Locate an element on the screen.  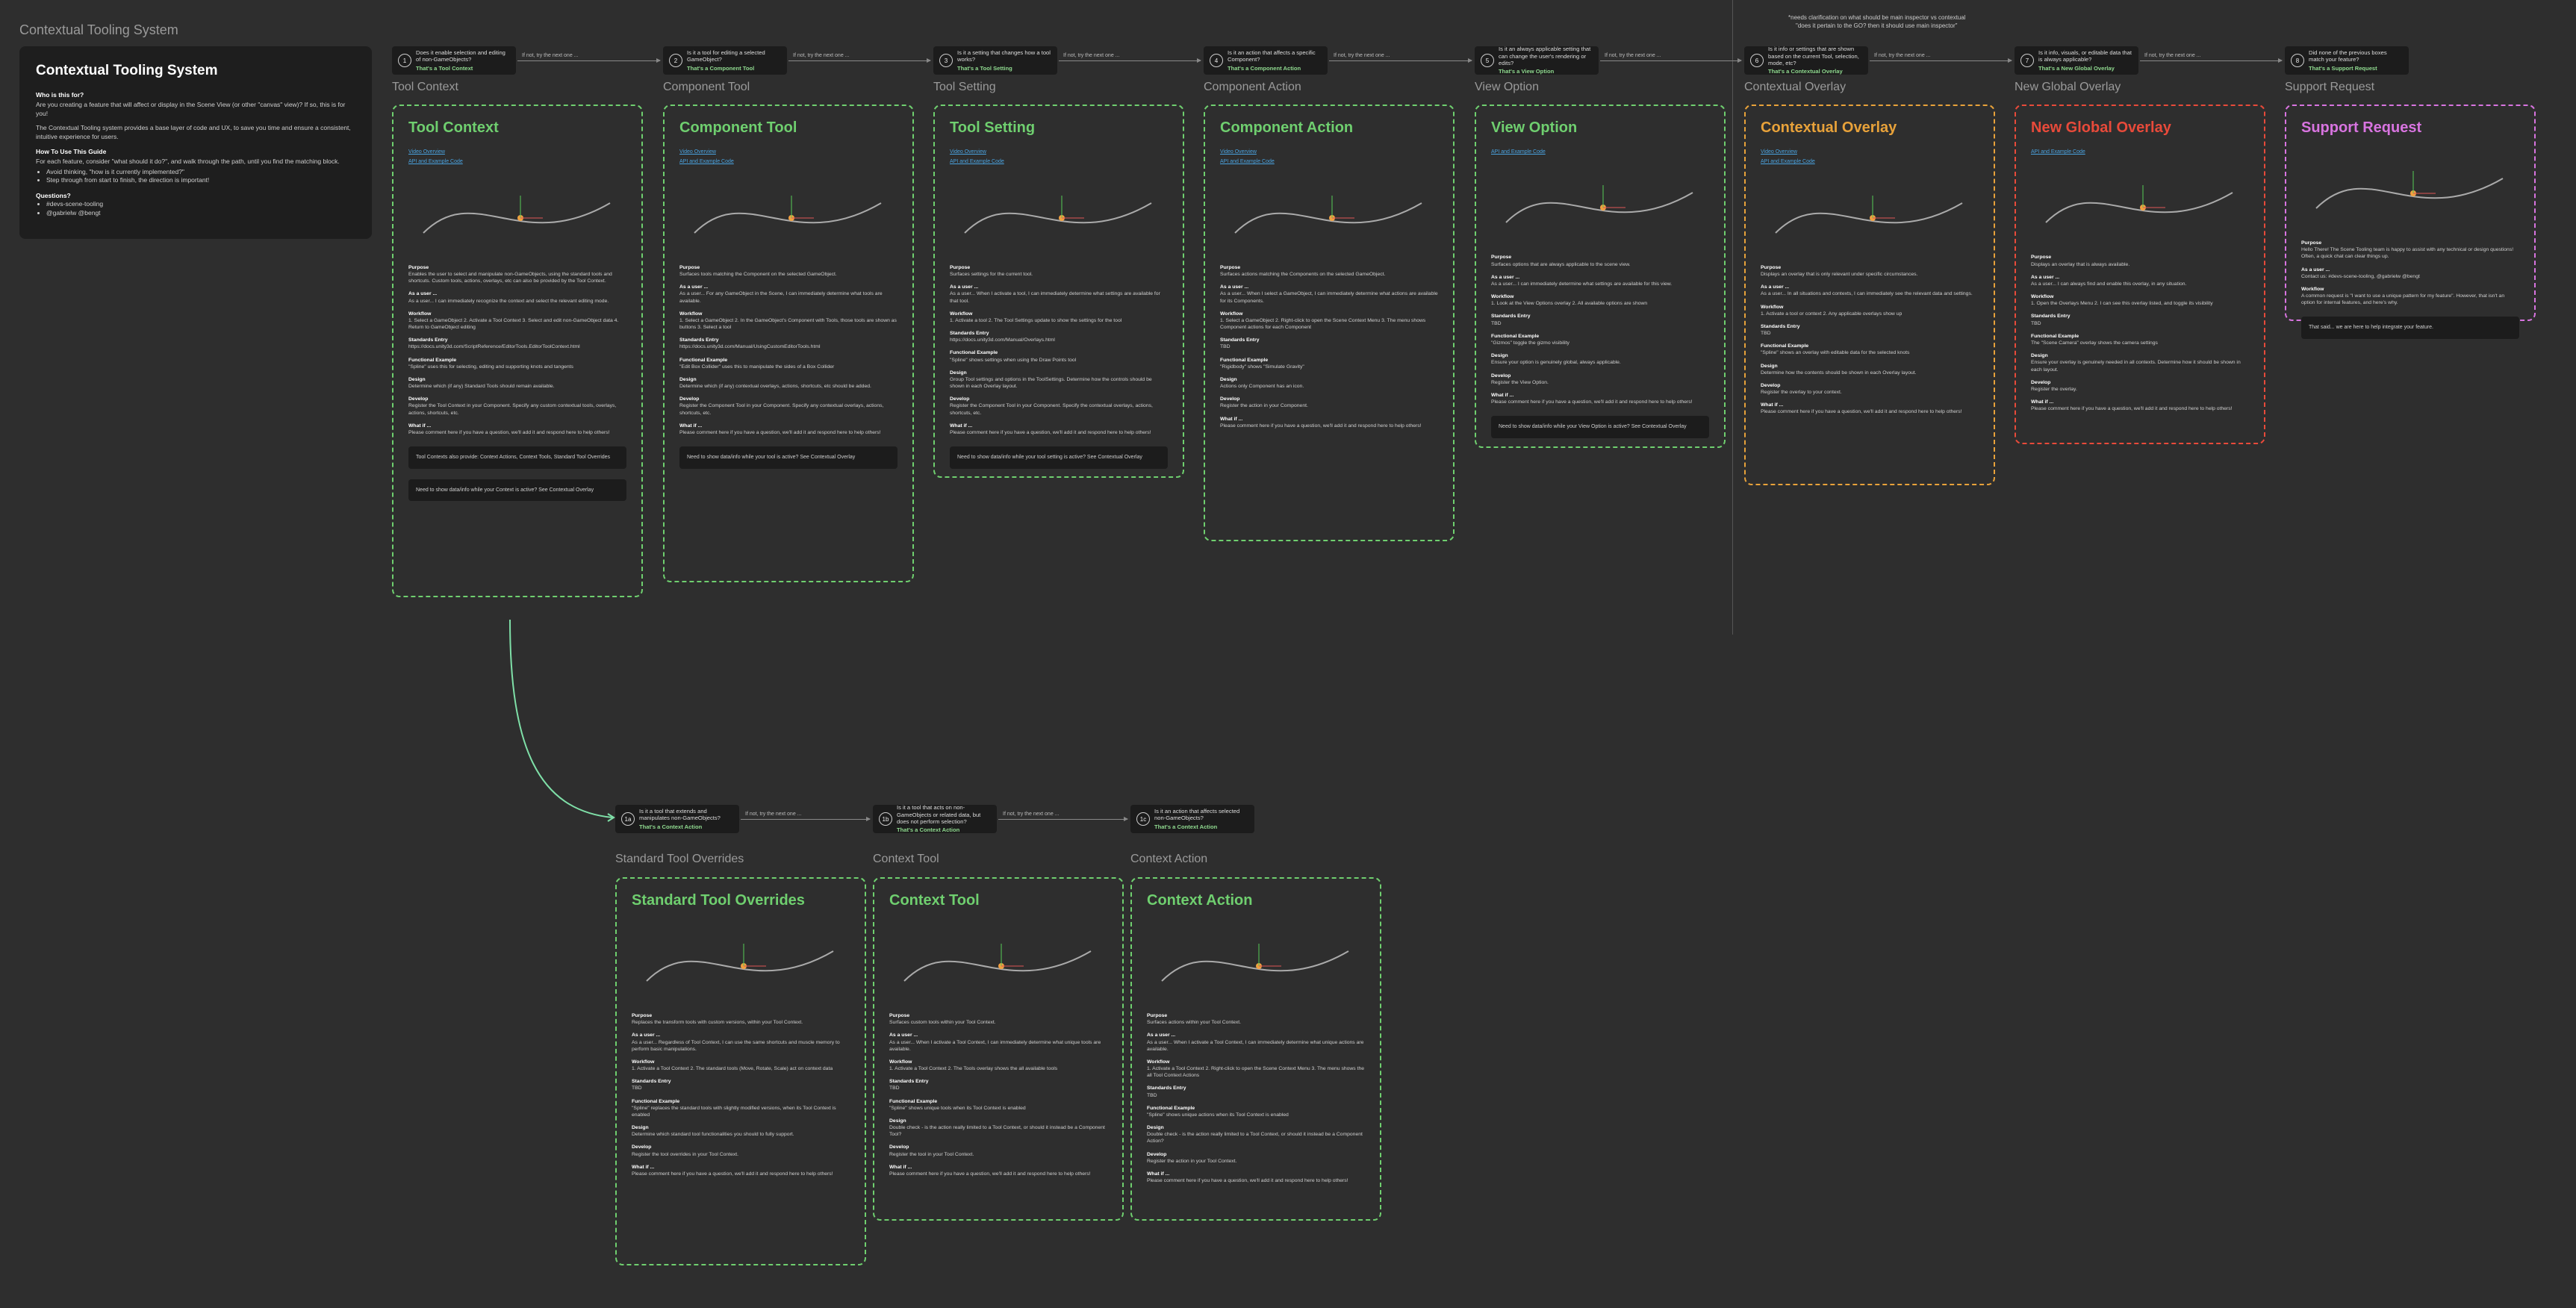
flow-connector-curve is located at coordinates (562, 720).